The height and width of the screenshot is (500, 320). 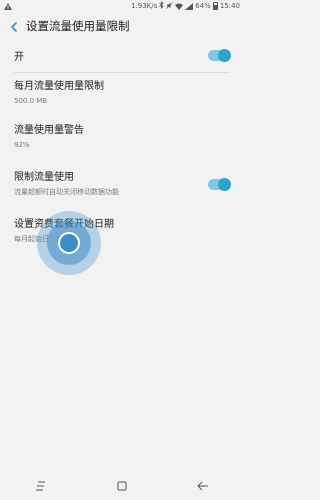 What do you see at coordinates (122, 72) in the screenshot?
I see `divider` at bounding box center [122, 72].